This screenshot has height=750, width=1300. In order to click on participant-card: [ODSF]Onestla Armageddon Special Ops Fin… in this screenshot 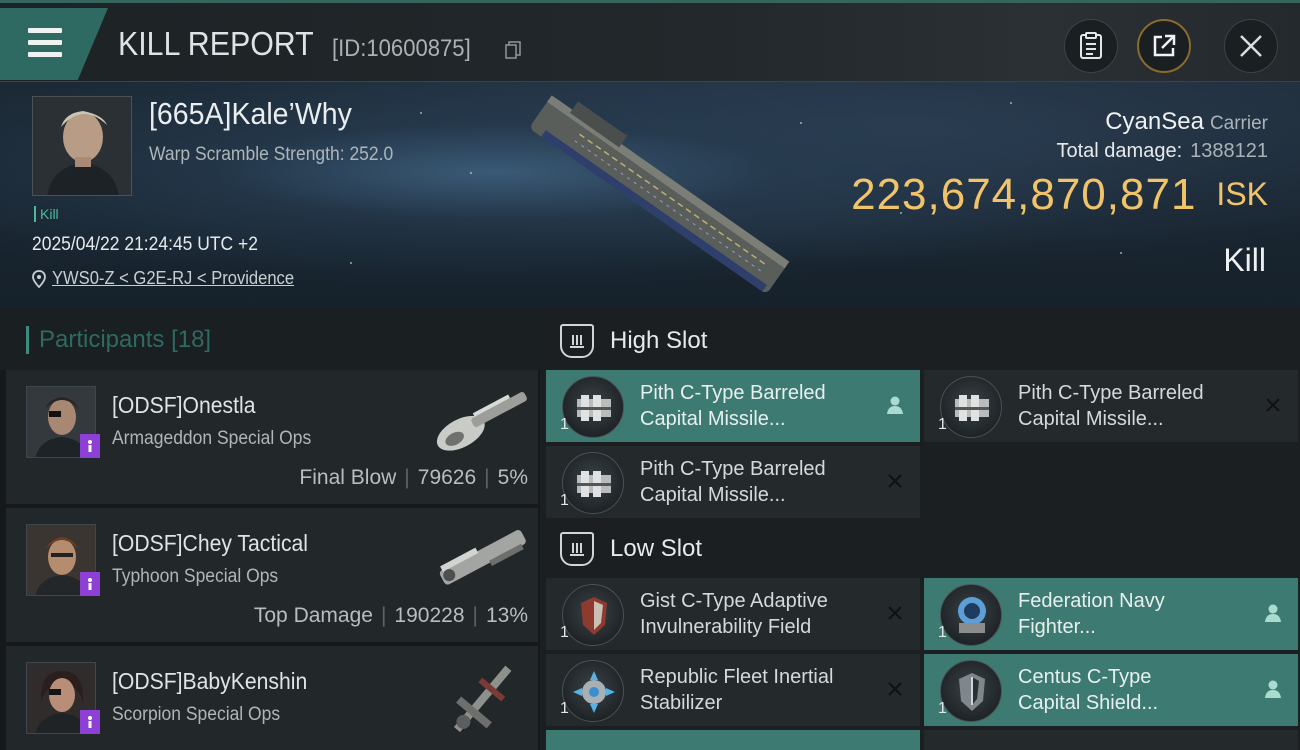, I will do `click(272, 437)`.